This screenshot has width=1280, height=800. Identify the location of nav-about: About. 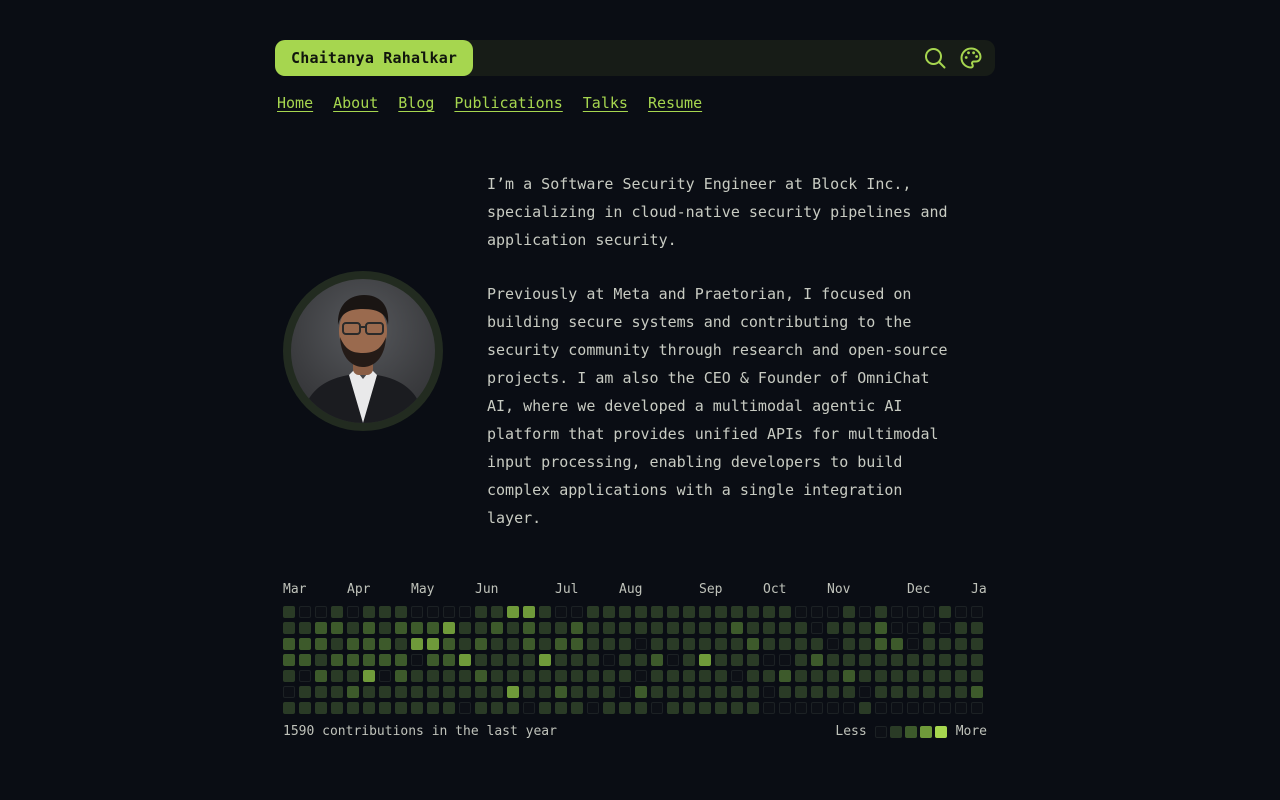
(355, 103).